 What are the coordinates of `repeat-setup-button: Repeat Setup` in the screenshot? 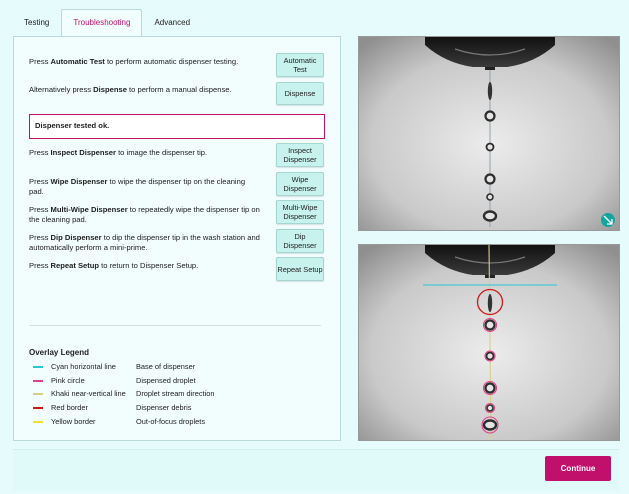 It's located at (300, 269).